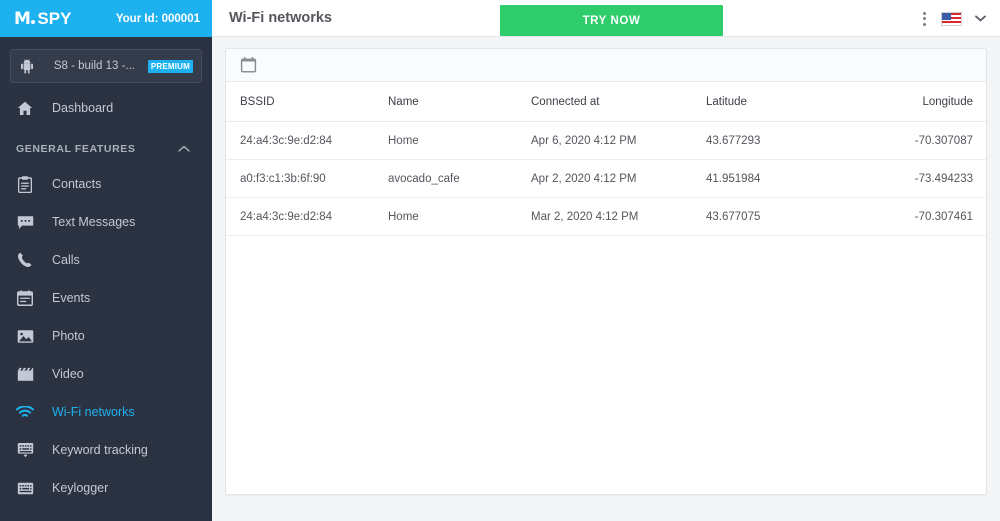 The image size is (1000, 521). What do you see at coordinates (280, 18) in the screenshot?
I see `page-title: Wi-Fi networks` at bounding box center [280, 18].